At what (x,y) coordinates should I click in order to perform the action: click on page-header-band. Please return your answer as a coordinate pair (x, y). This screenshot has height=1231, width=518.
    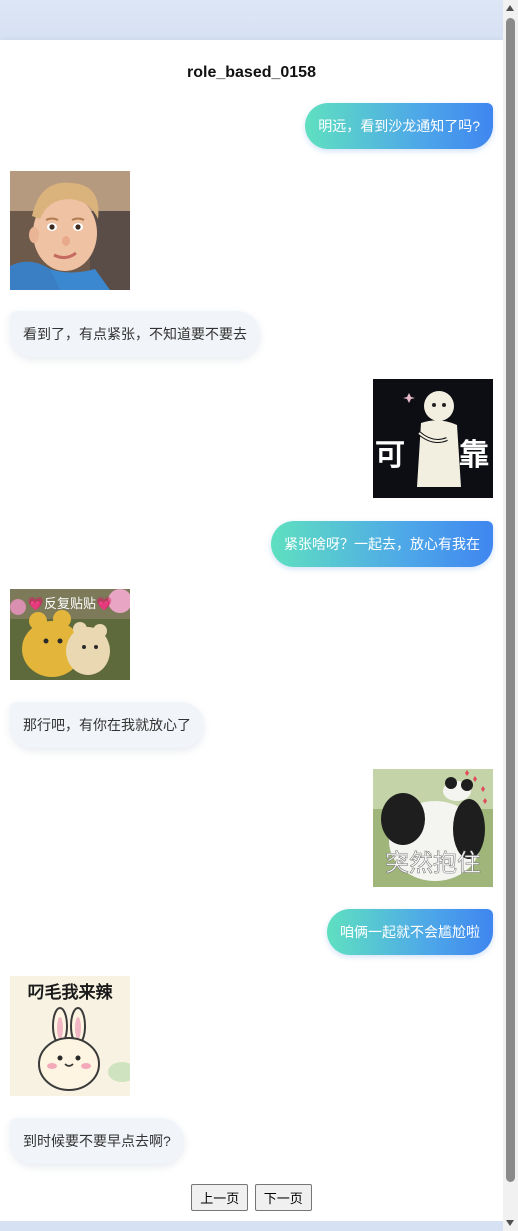
    Looking at the image, I should click on (251, 20).